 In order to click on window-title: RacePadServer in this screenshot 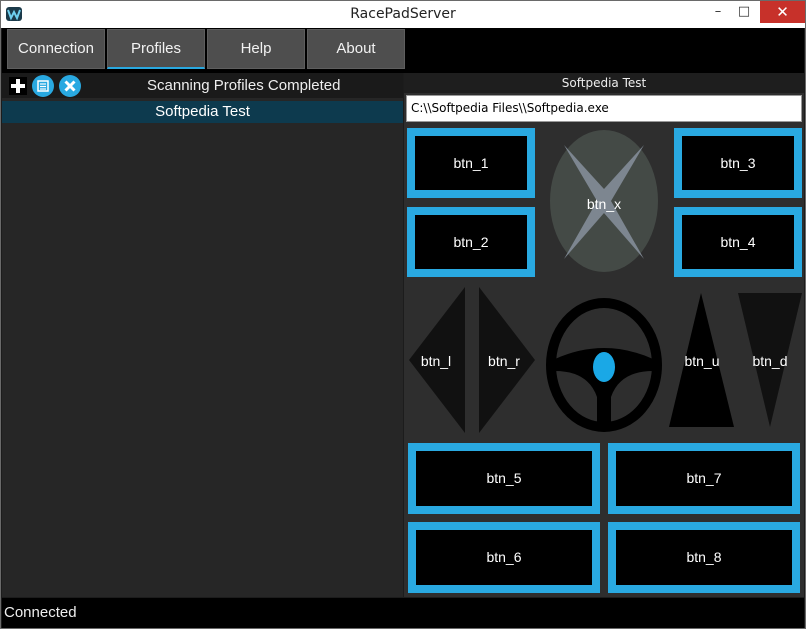, I will do `click(403, 14)`.